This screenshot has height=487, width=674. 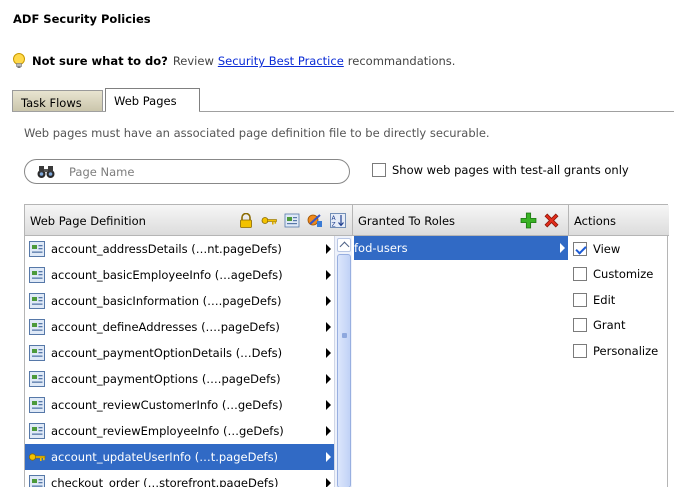 I want to click on binoculars-icon, so click(x=46, y=172).